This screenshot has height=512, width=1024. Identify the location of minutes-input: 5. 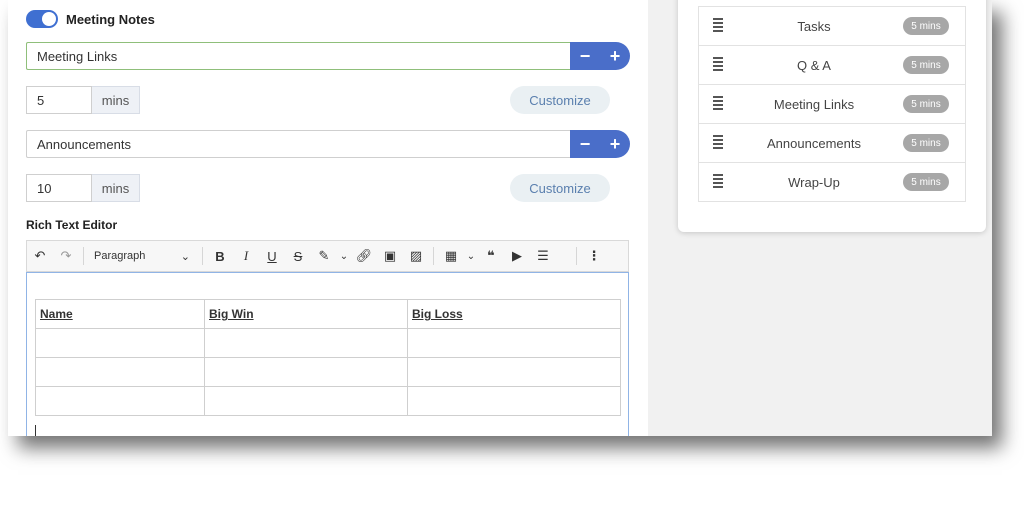
(59, 100).